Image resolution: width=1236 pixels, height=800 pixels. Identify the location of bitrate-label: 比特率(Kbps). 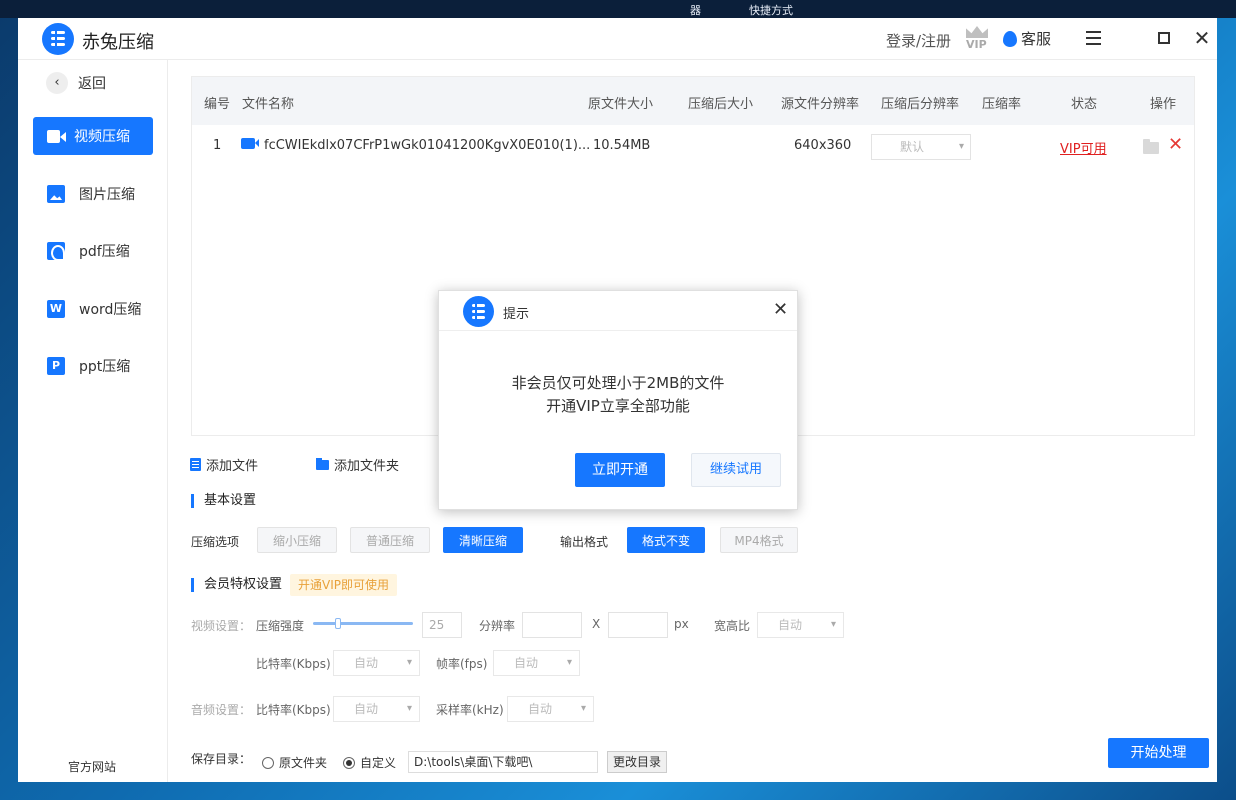
(293, 663).